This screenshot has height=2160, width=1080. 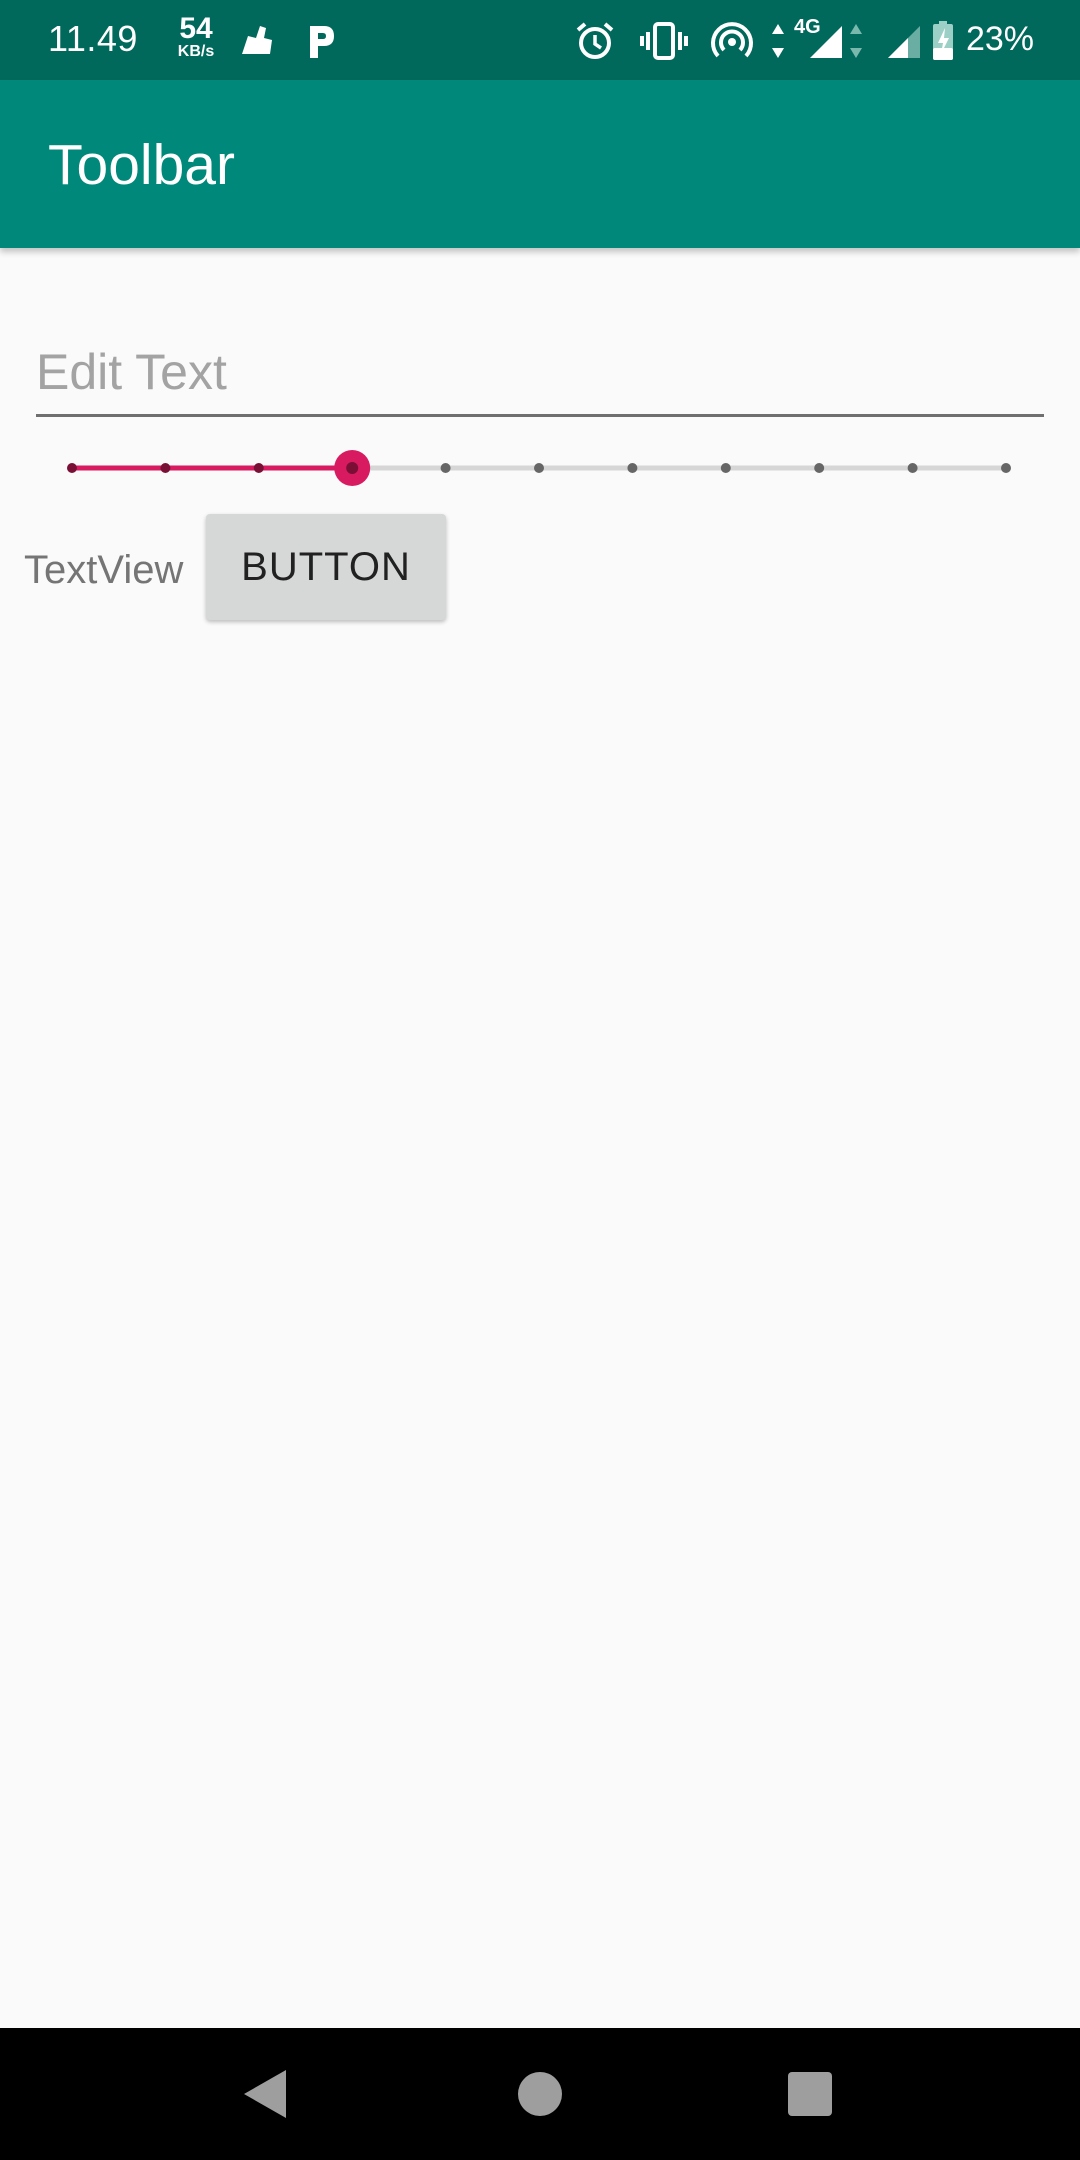 What do you see at coordinates (257, 40) in the screenshot?
I see `notification-app-icon` at bounding box center [257, 40].